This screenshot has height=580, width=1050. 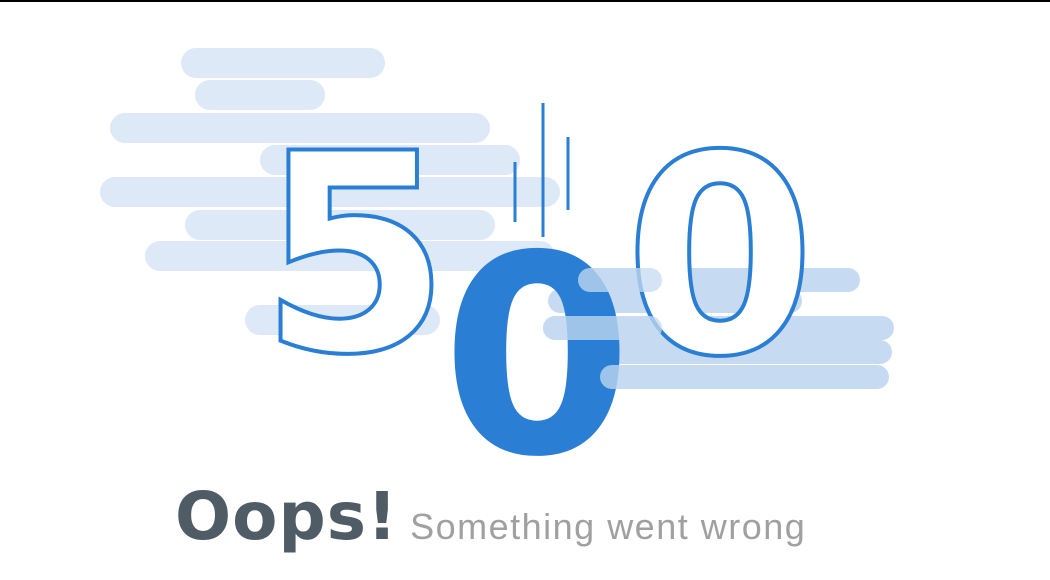 What do you see at coordinates (608, 526) in the screenshot?
I see `error-subtitle: Something went wrong` at bounding box center [608, 526].